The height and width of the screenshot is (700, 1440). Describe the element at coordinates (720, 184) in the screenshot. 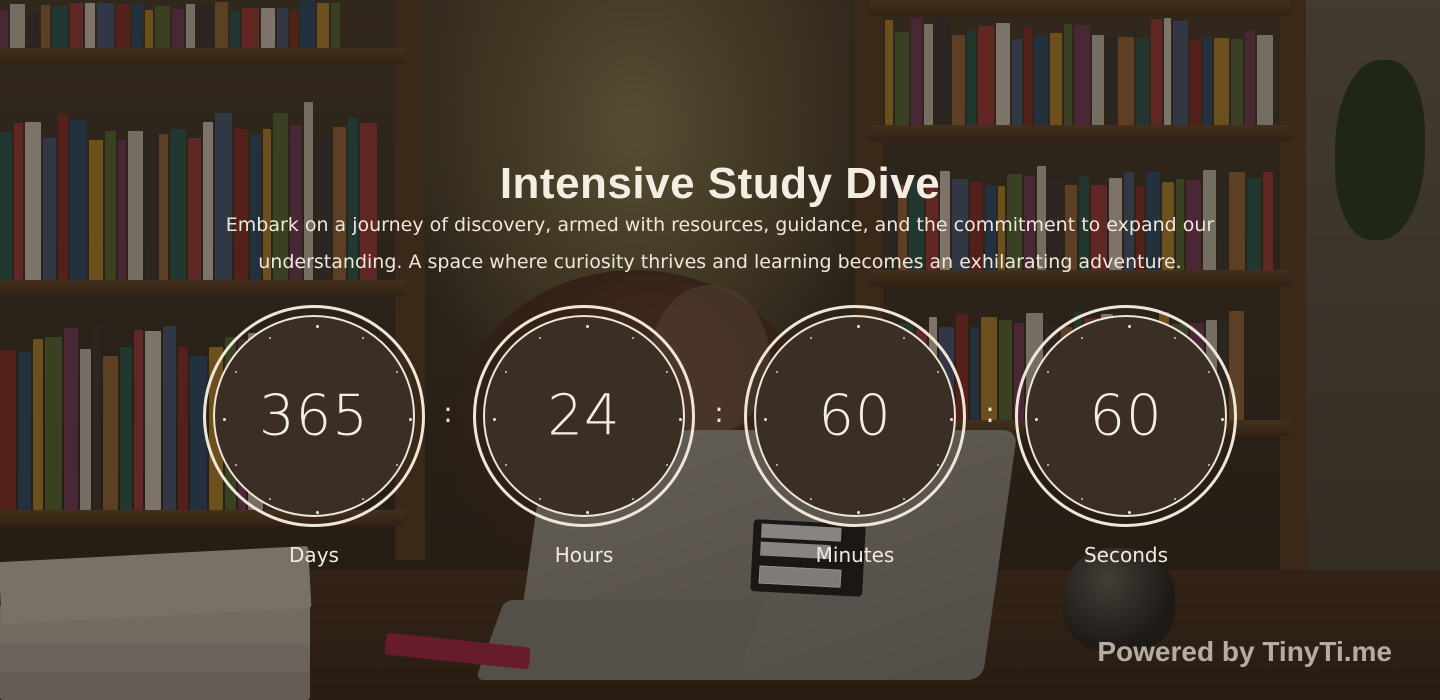

I see `event-title: Intensive Study Dive` at that location.